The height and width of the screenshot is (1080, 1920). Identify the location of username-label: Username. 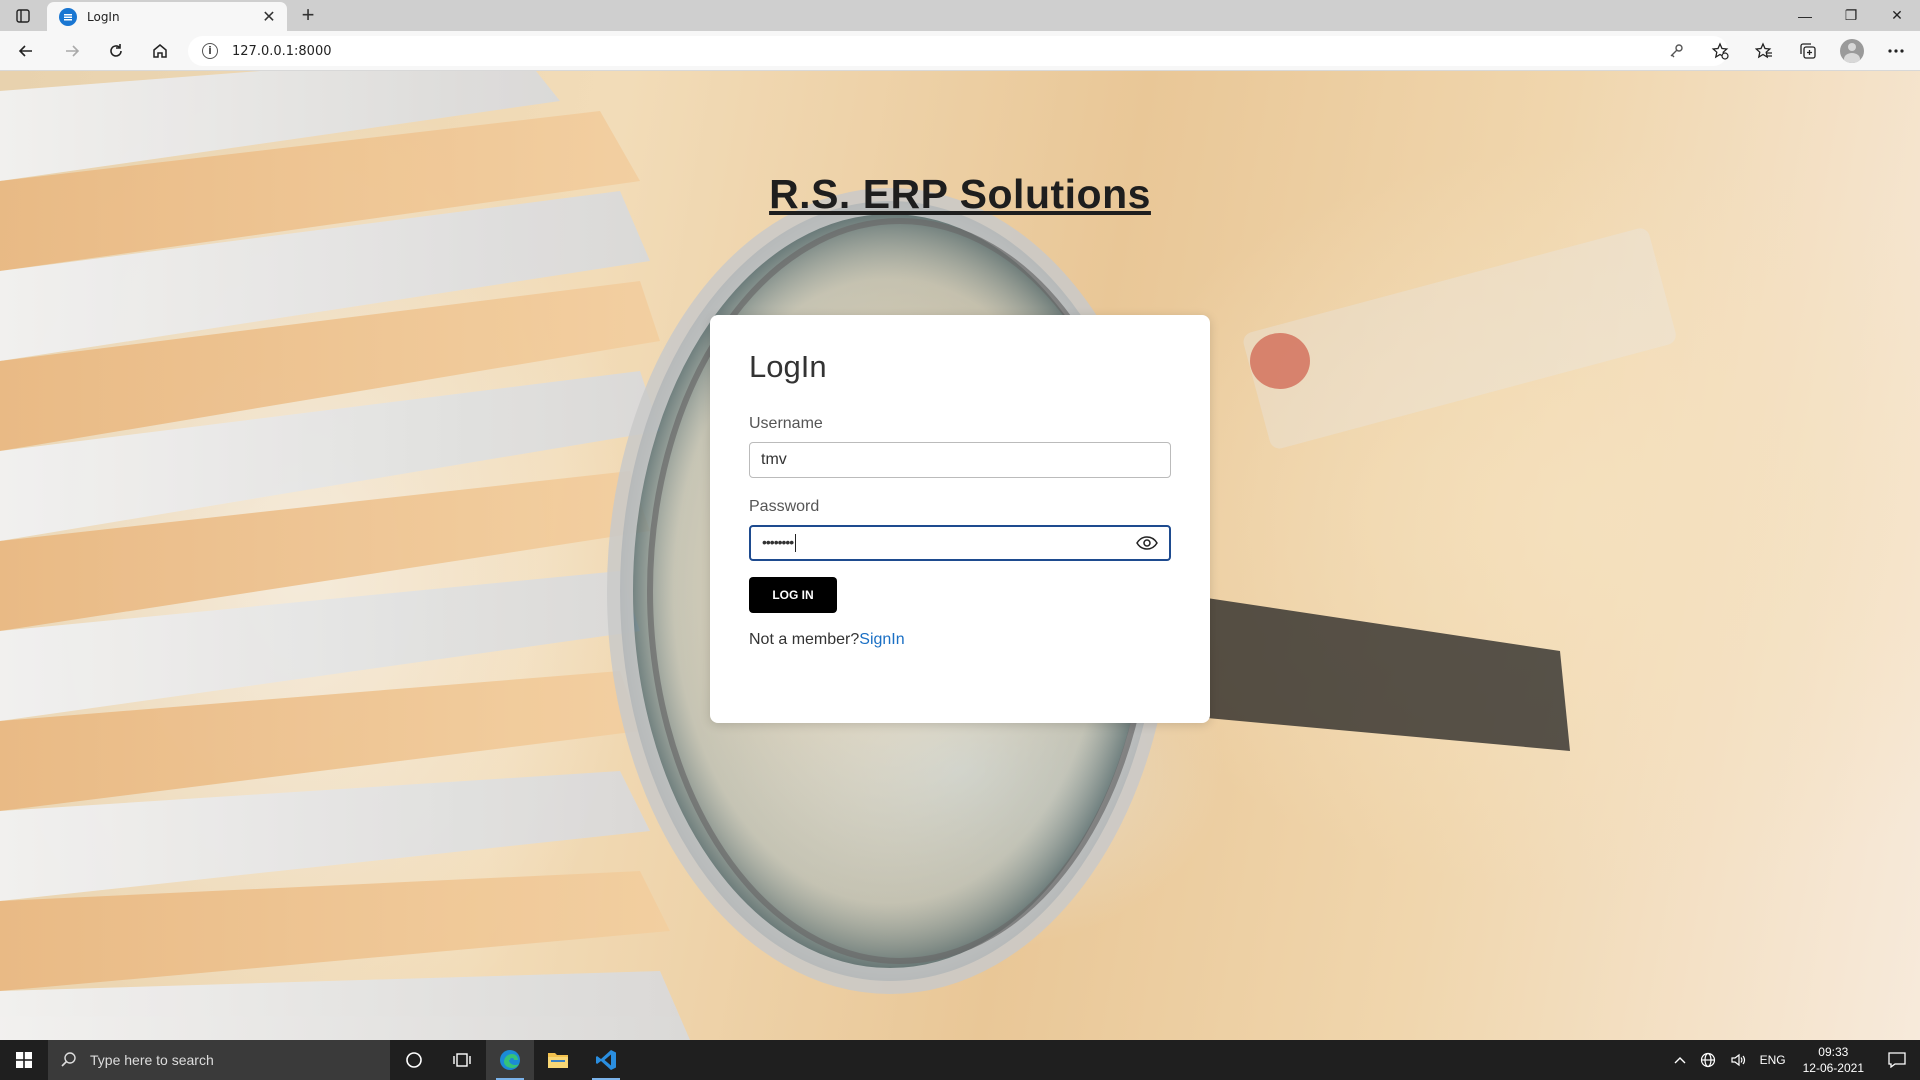
(786, 423).